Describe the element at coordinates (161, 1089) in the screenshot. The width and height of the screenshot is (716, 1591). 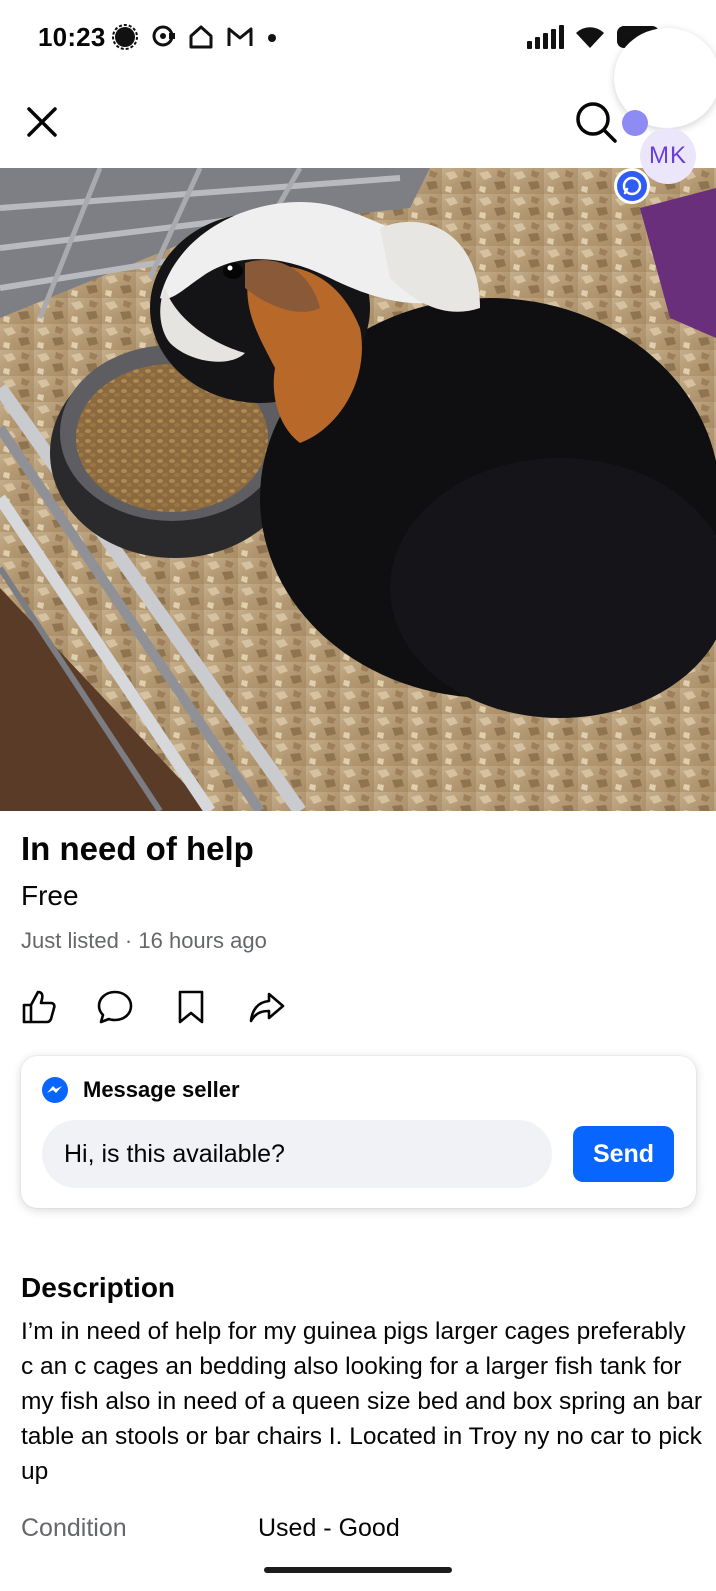
I see `message-seller-label: Message seller` at that location.